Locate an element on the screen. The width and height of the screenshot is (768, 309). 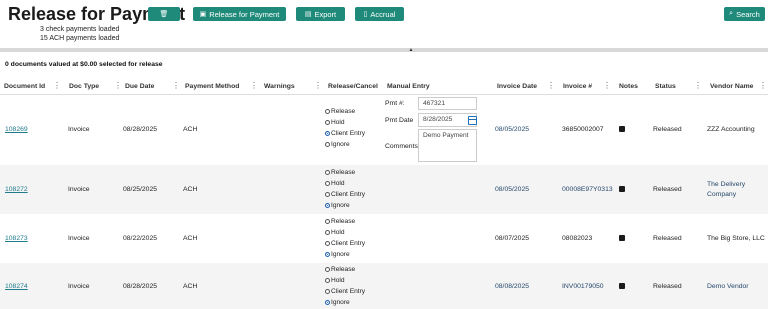
column-header-doc-type: Doc Type is located at coordinates (84, 86).